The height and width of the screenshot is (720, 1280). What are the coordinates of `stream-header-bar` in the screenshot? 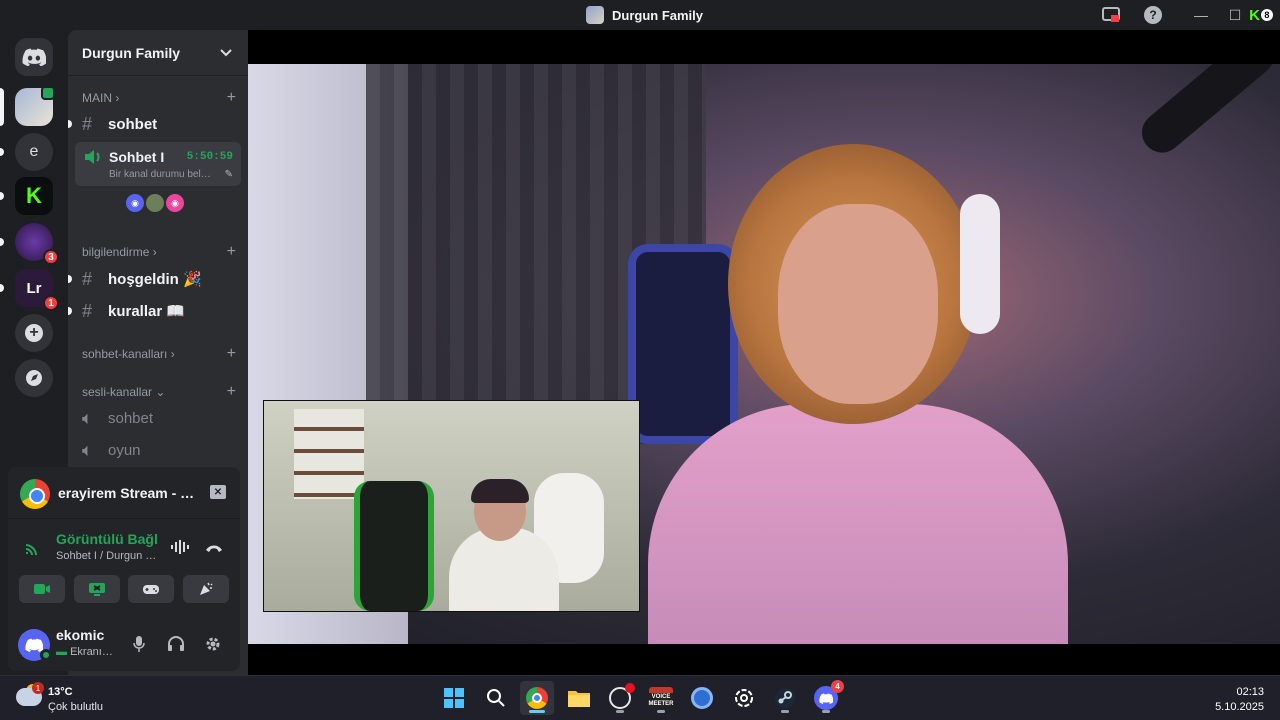 It's located at (764, 47).